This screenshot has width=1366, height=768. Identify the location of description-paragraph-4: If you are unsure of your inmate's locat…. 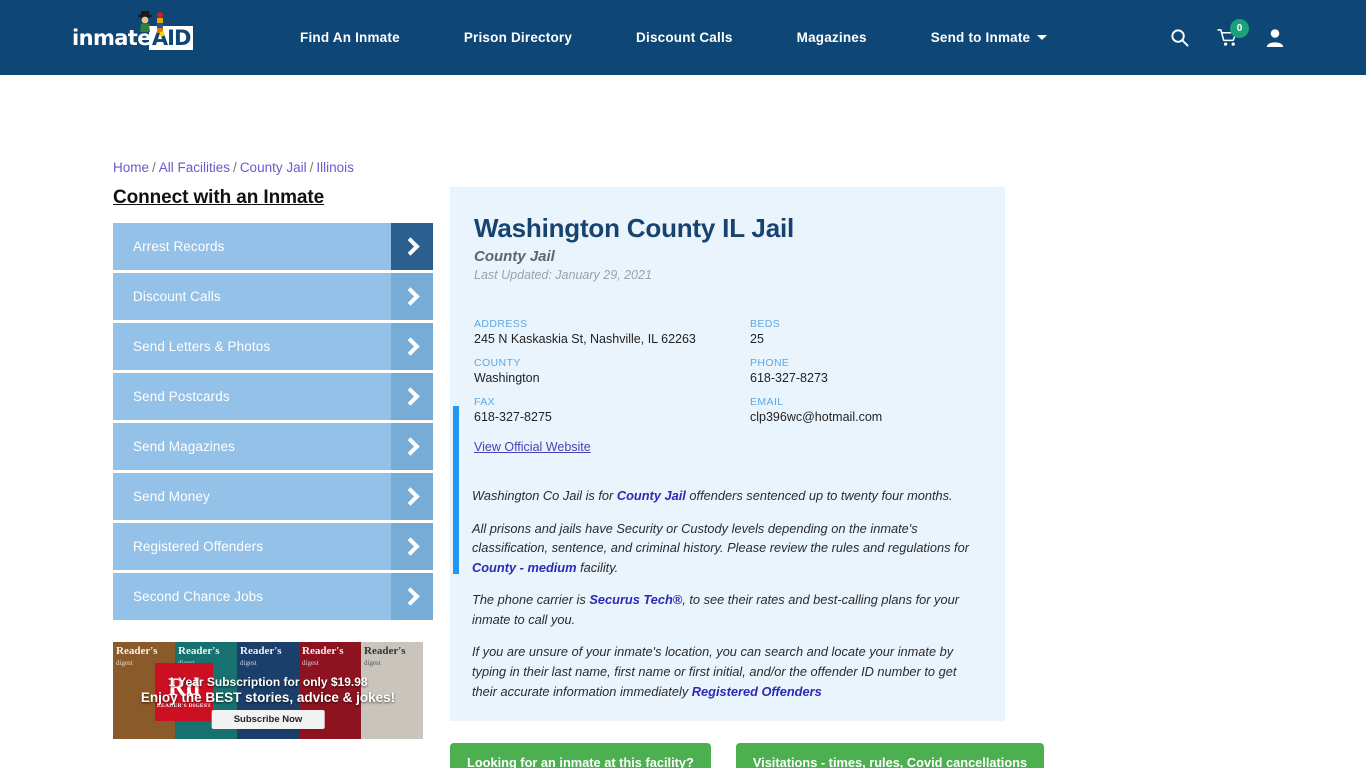
(726, 671).